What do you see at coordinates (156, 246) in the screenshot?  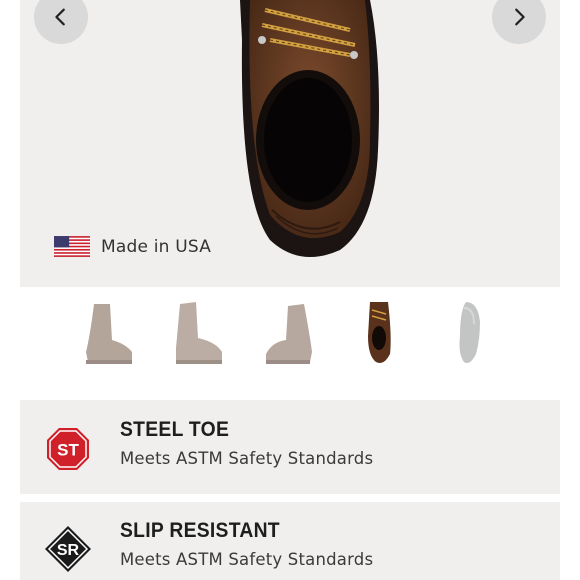 I see `made-in-label: Made in USA` at bounding box center [156, 246].